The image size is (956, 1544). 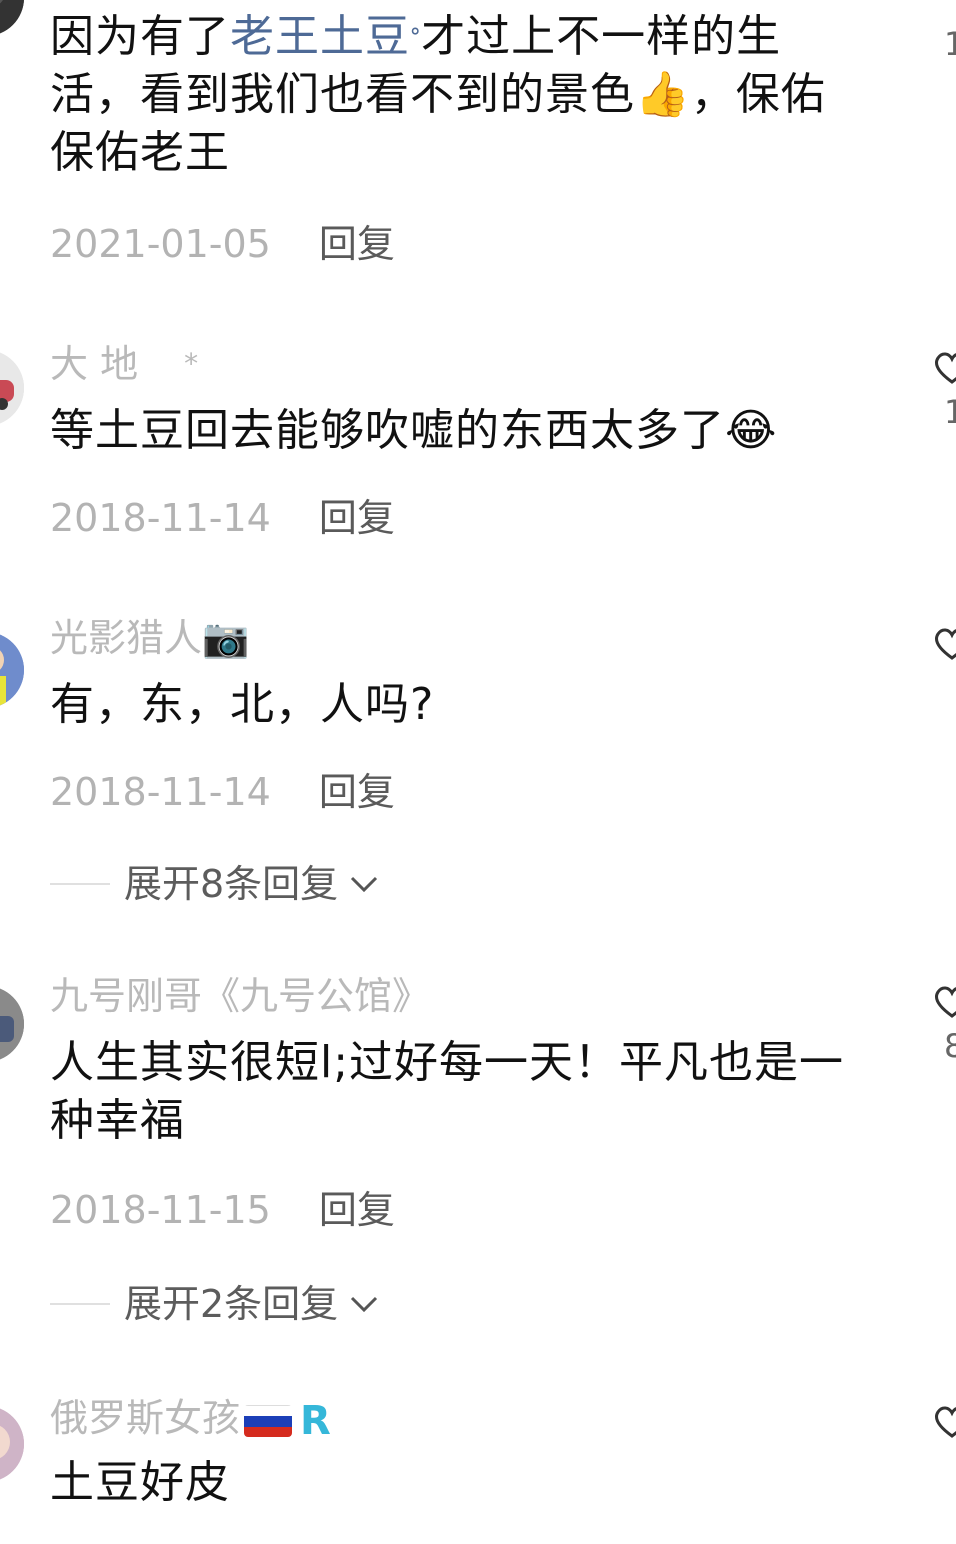 I want to click on username: 大 地 *, so click(x=124, y=364).